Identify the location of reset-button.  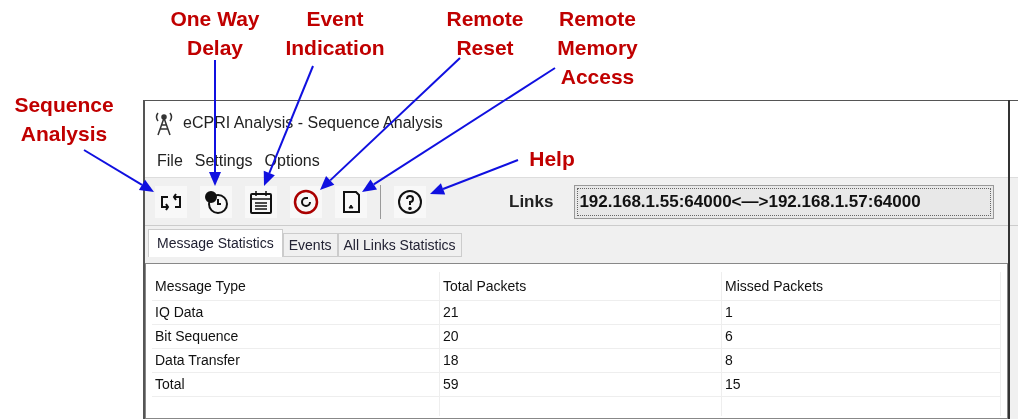
(306, 201).